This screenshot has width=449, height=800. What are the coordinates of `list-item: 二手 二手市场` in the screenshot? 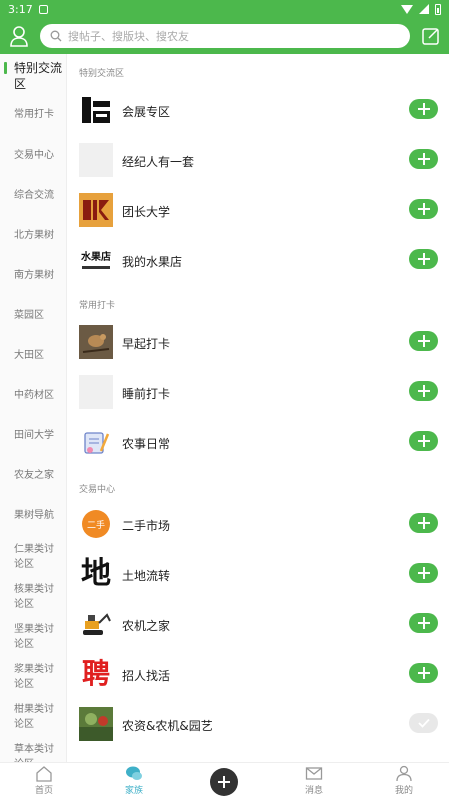 It's located at (258, 527).